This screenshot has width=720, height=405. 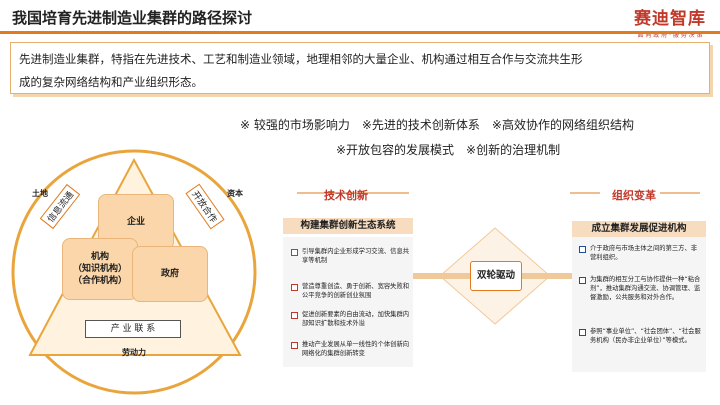 I want to click on tech-item-3: 促进创新要素的自由流动，加快集群内部知识扩散和技术外溢, so click(x=350, y=319).